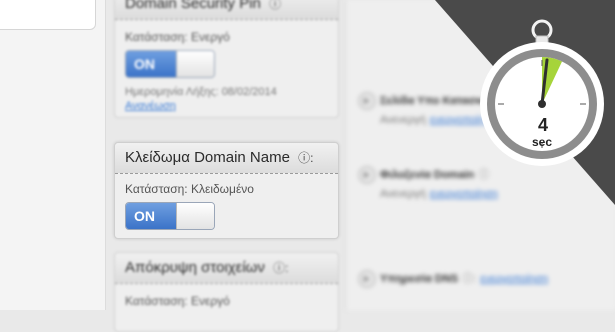 The image size is (615, 332). Describe the element at coordinates (427, 175) in the screenshot. I see `item-title: Φιλοξενία Domain` at that location.